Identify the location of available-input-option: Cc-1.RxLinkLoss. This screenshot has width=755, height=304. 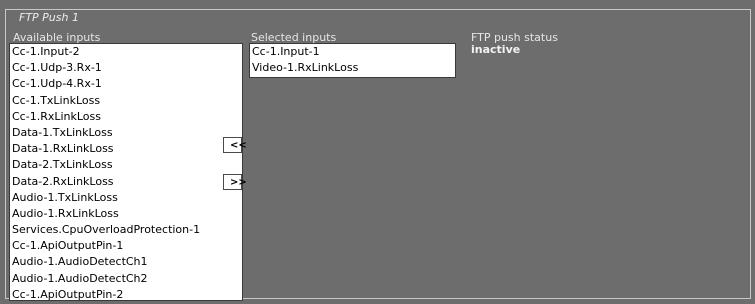
(126, 117).